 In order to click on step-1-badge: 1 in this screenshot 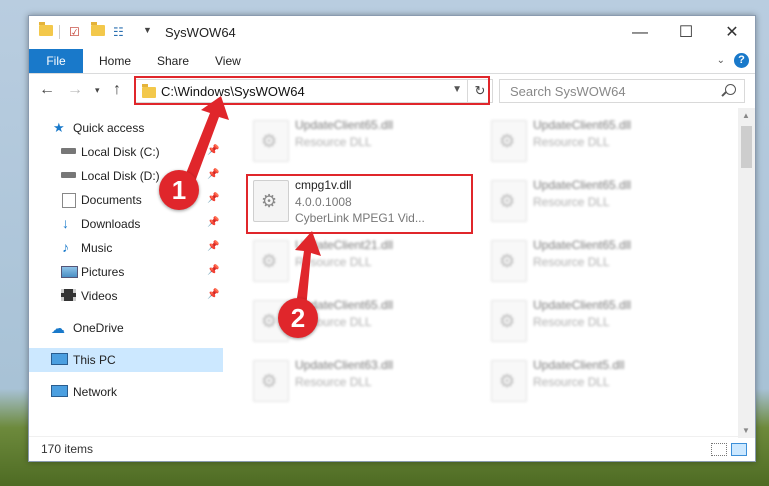, I will do `click(179, 190)`.